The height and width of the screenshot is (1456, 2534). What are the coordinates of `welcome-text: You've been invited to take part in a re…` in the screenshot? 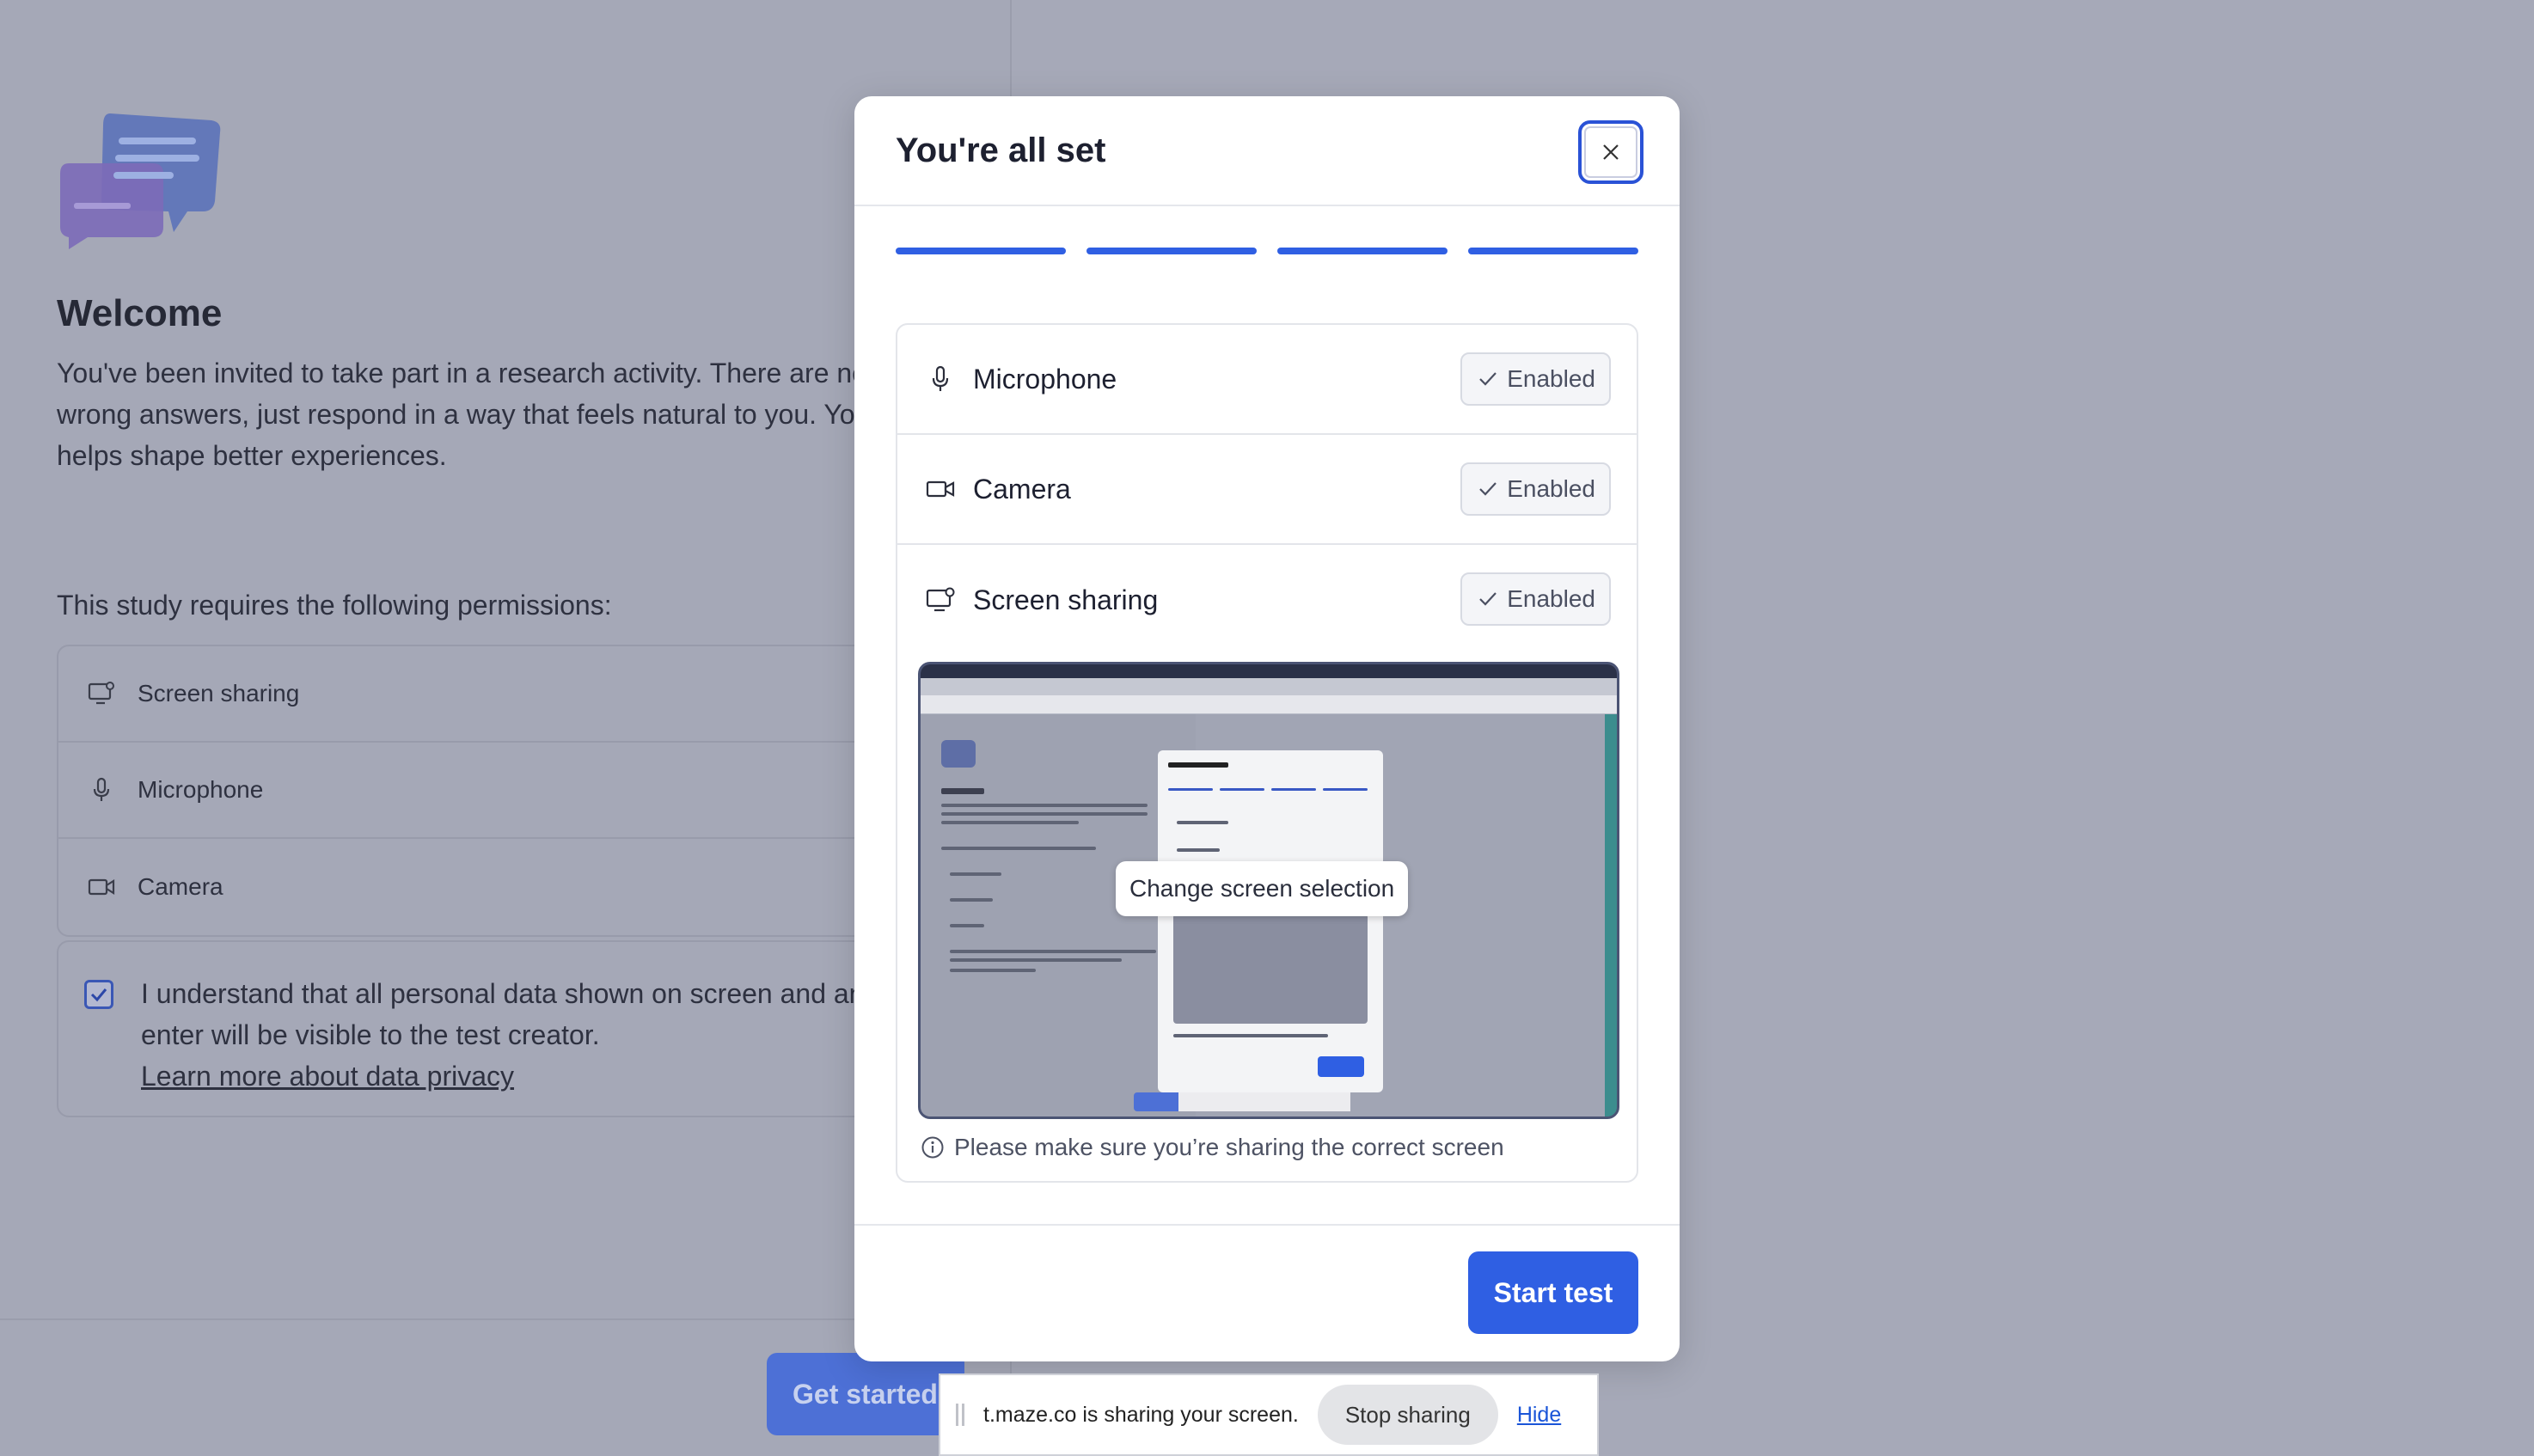 It's located at (509, 415).